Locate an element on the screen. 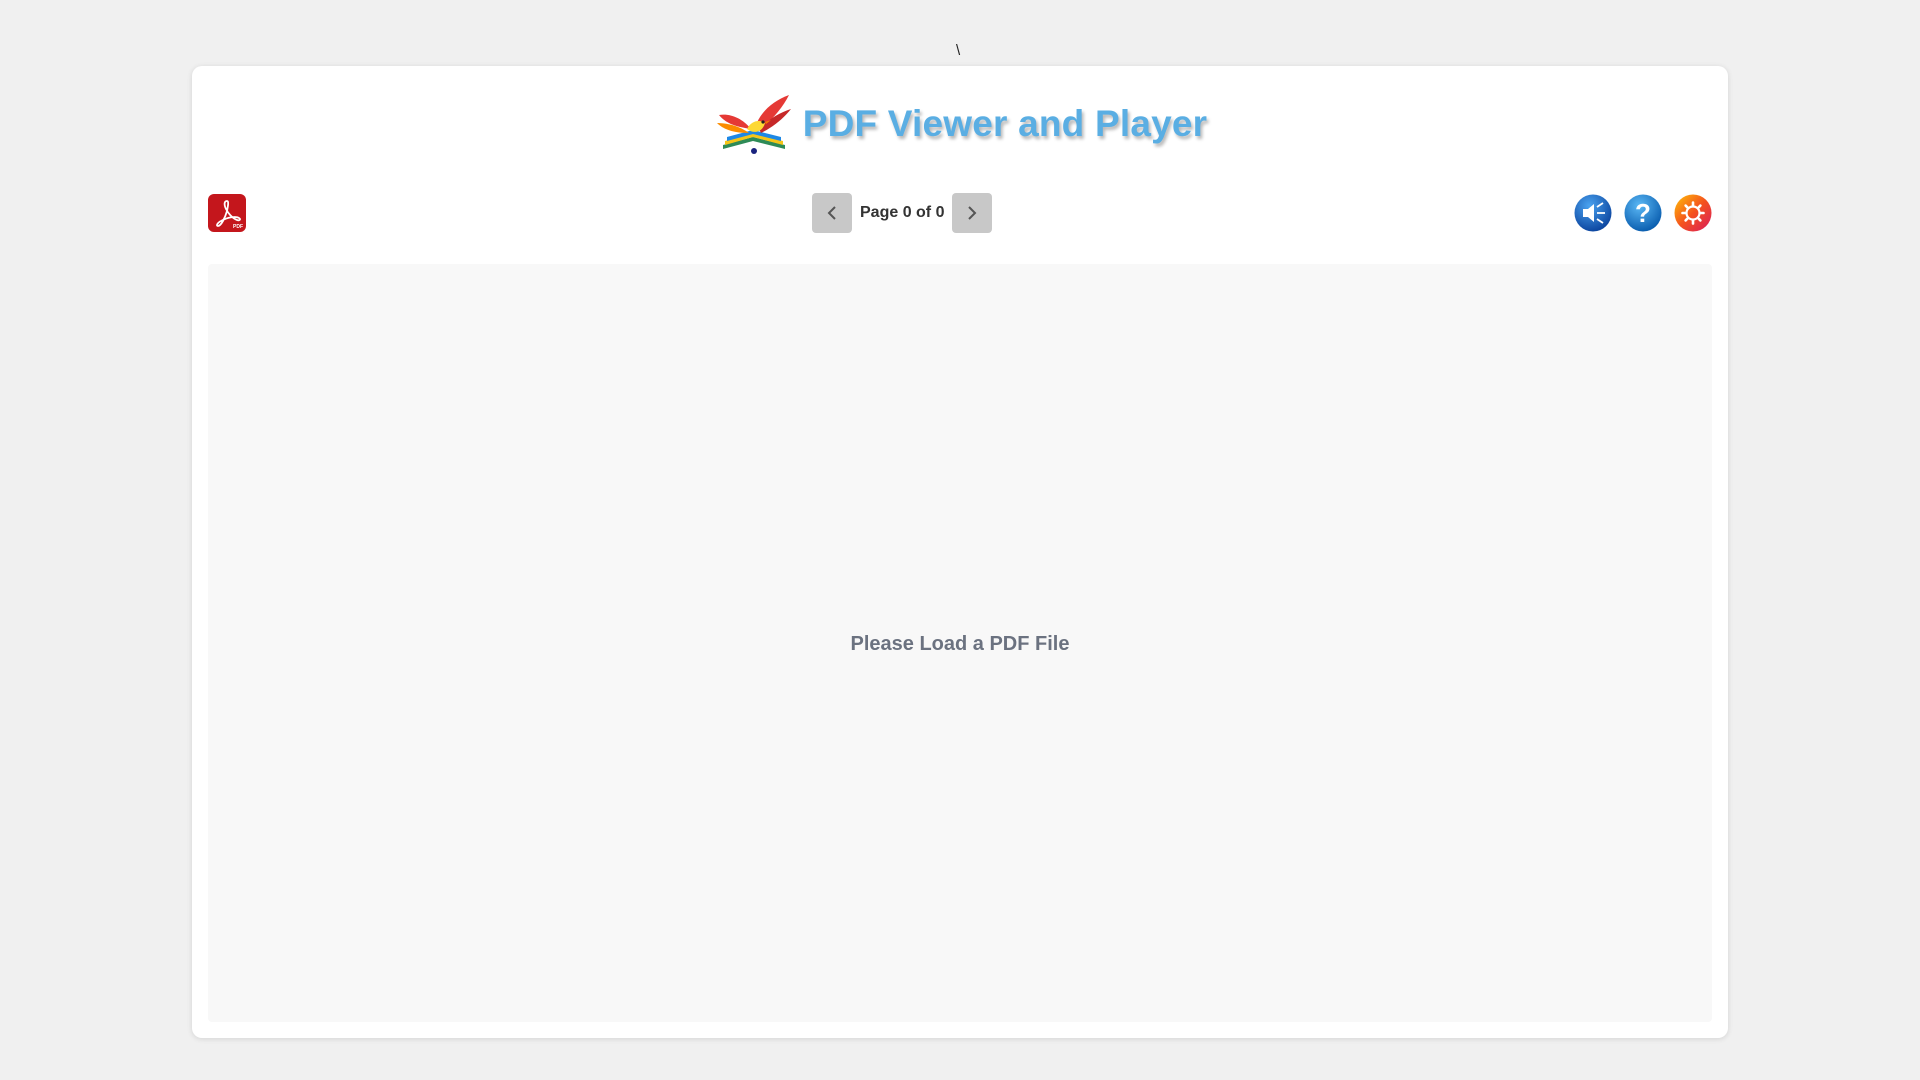 This screenshot has height=1080, width=1920. settings-button is located at coordinates (1693, 213).